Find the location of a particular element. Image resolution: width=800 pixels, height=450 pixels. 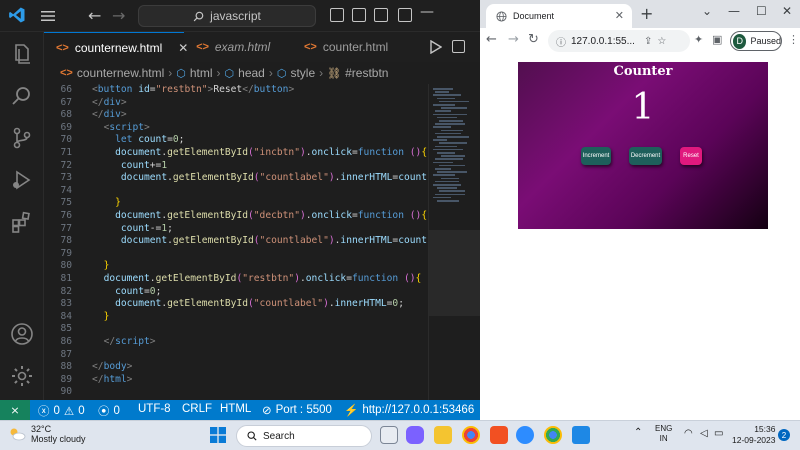

increment-button: Increment is located at coordinates (596, 156).